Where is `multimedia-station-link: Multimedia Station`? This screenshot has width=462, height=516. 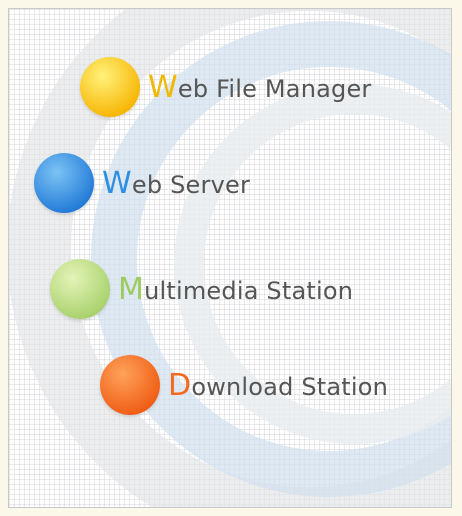 multimedia-station-link: Multimedia Station is located at coordinates (201, 289).